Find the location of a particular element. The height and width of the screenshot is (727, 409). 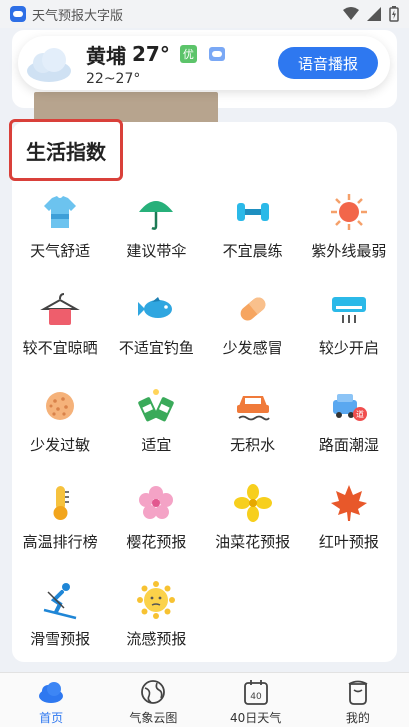

section-title-highlight: 生活指数 is located at coordinates (66, 150).